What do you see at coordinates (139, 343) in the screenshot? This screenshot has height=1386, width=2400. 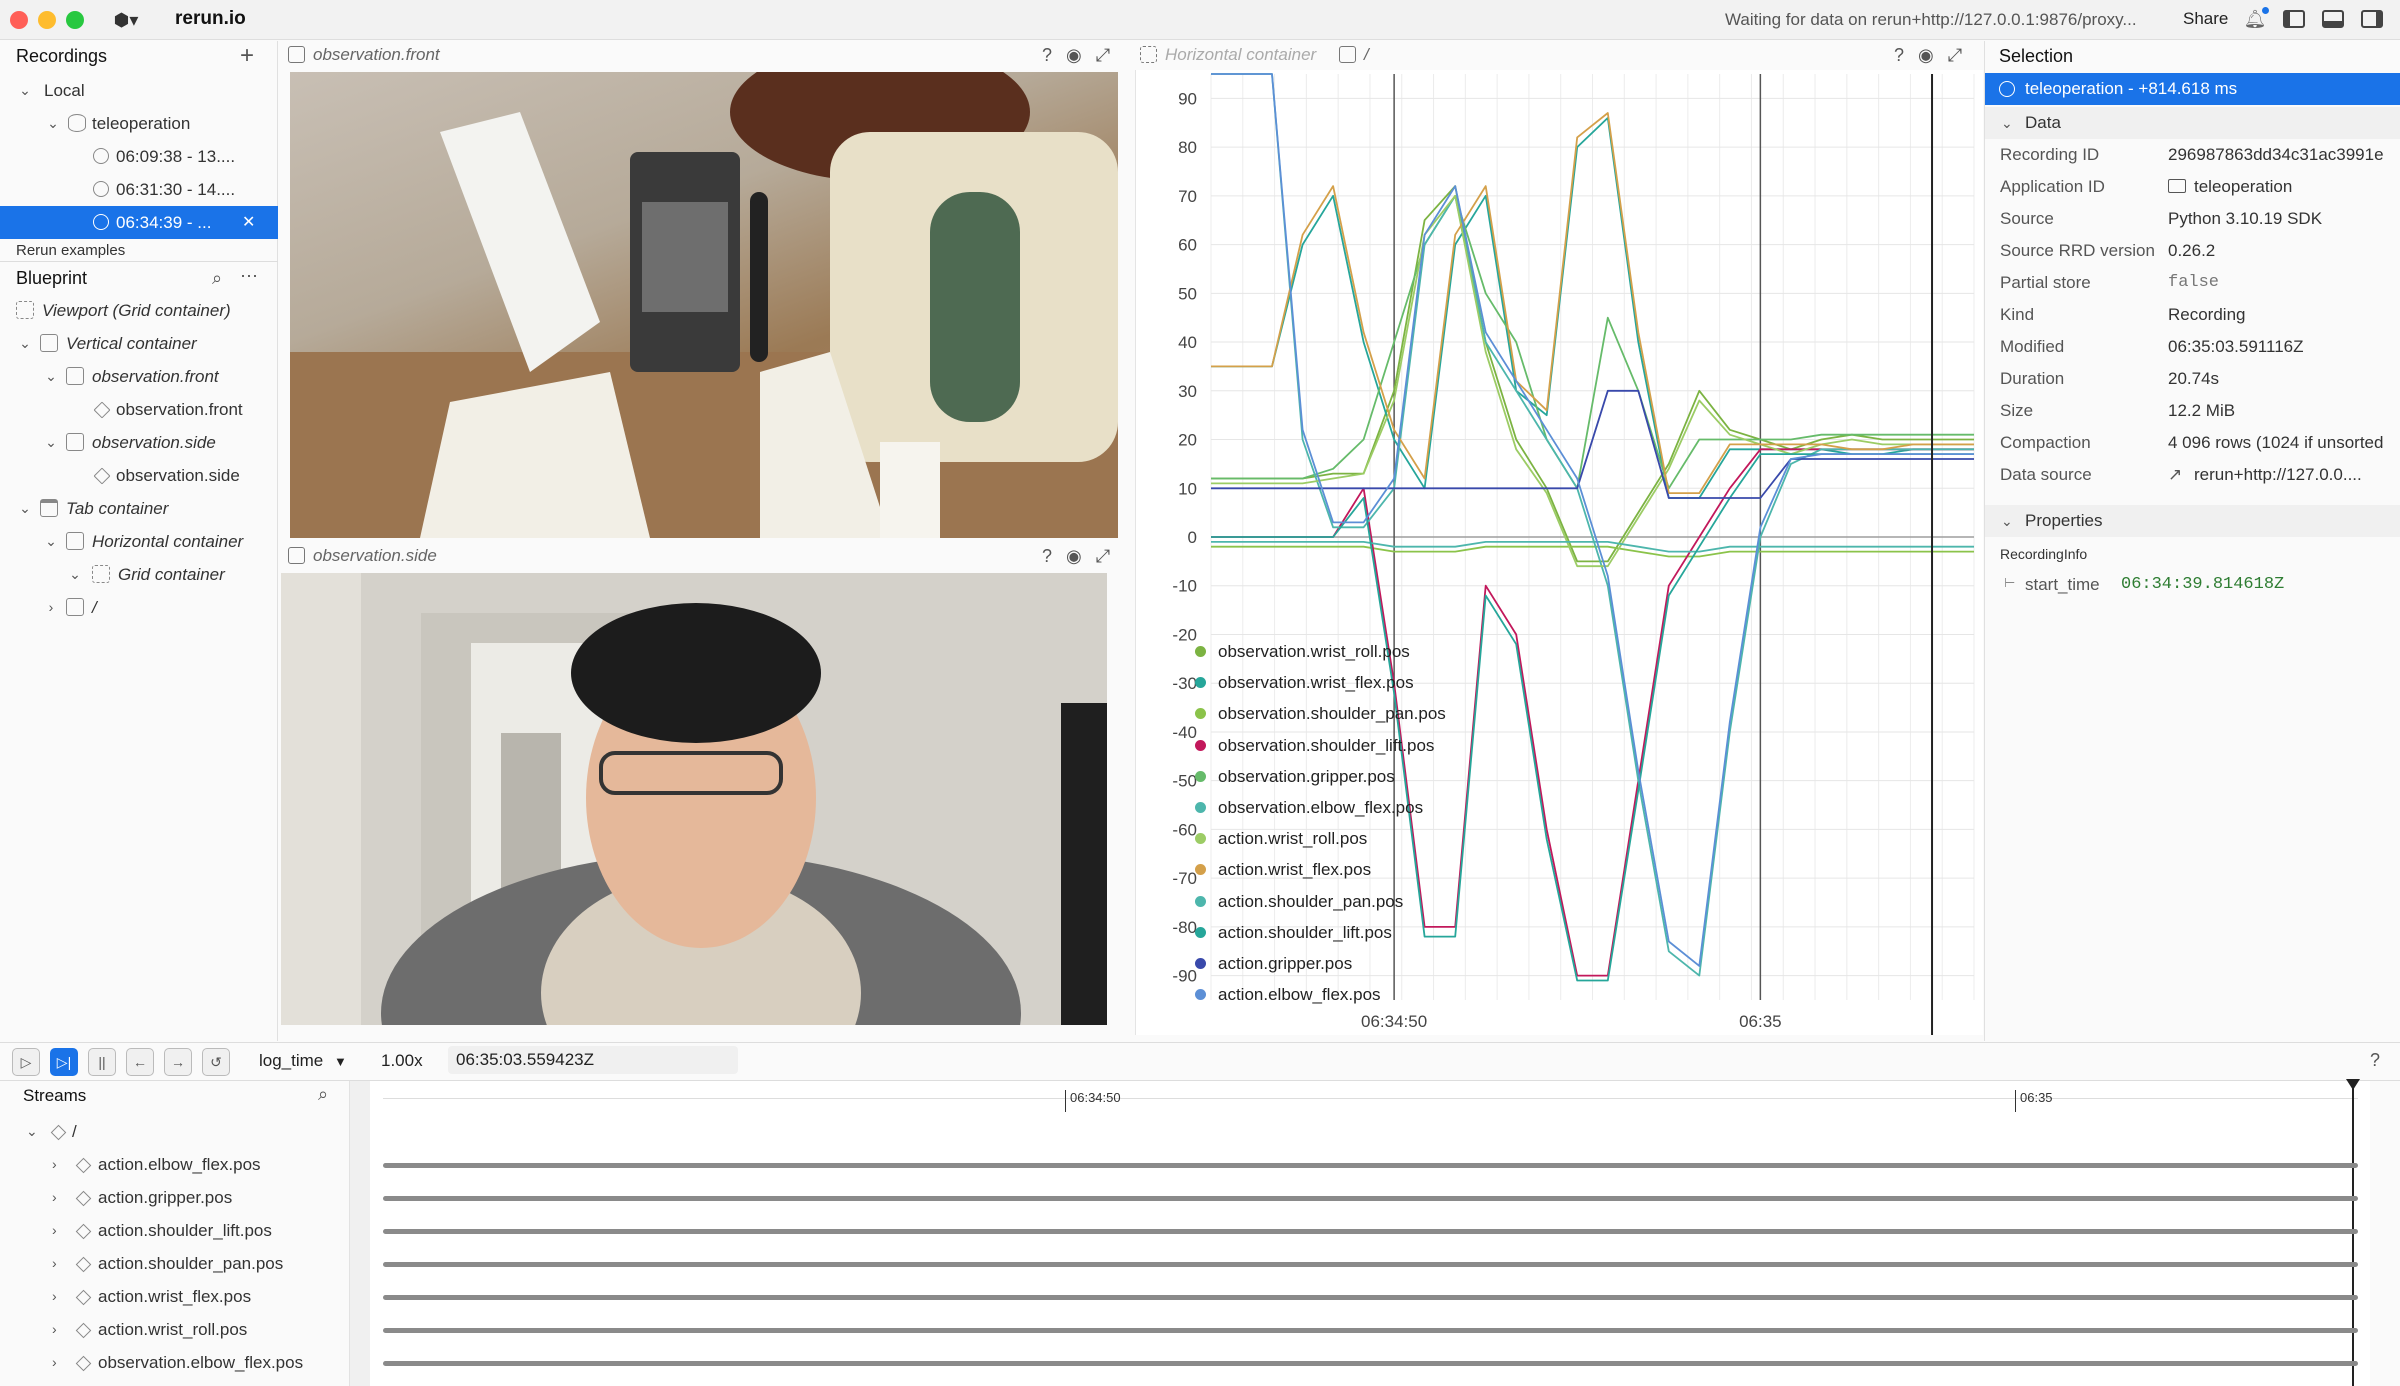 I see `blueprint-vertical-container: ⌄ Vertical container` at bounding box center [139, 343].